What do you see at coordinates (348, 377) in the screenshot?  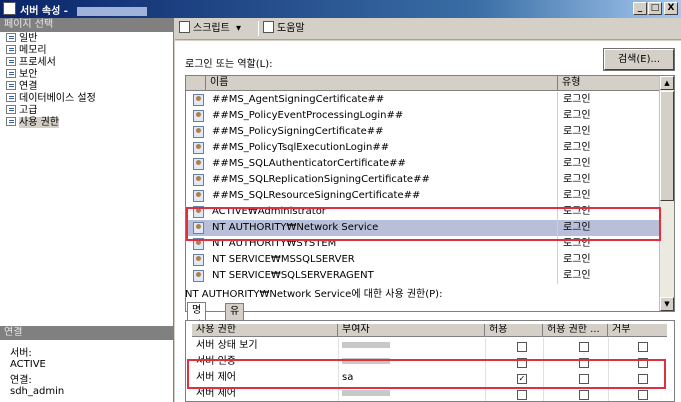 I see `grantor-value: sa` at bounding box center [348, 377].